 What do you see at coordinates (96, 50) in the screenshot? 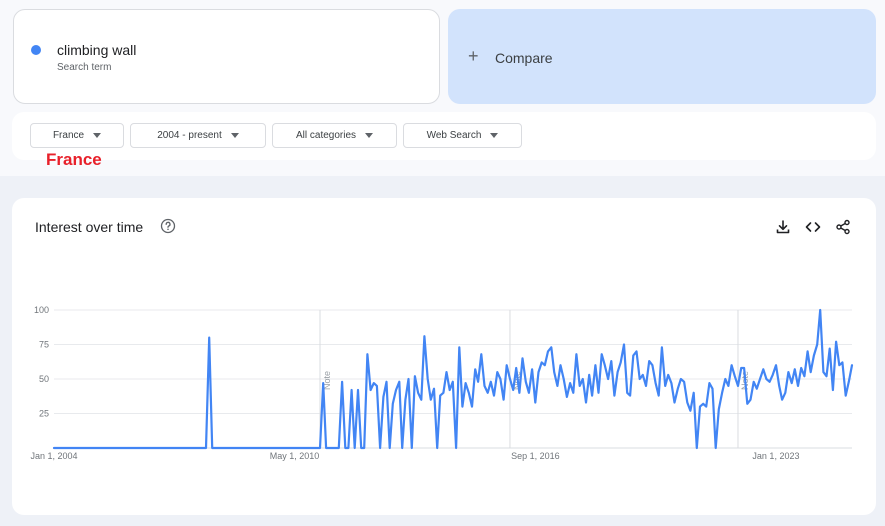
I see `search-term-name: climbing wall` at bounding box center [96, 50].